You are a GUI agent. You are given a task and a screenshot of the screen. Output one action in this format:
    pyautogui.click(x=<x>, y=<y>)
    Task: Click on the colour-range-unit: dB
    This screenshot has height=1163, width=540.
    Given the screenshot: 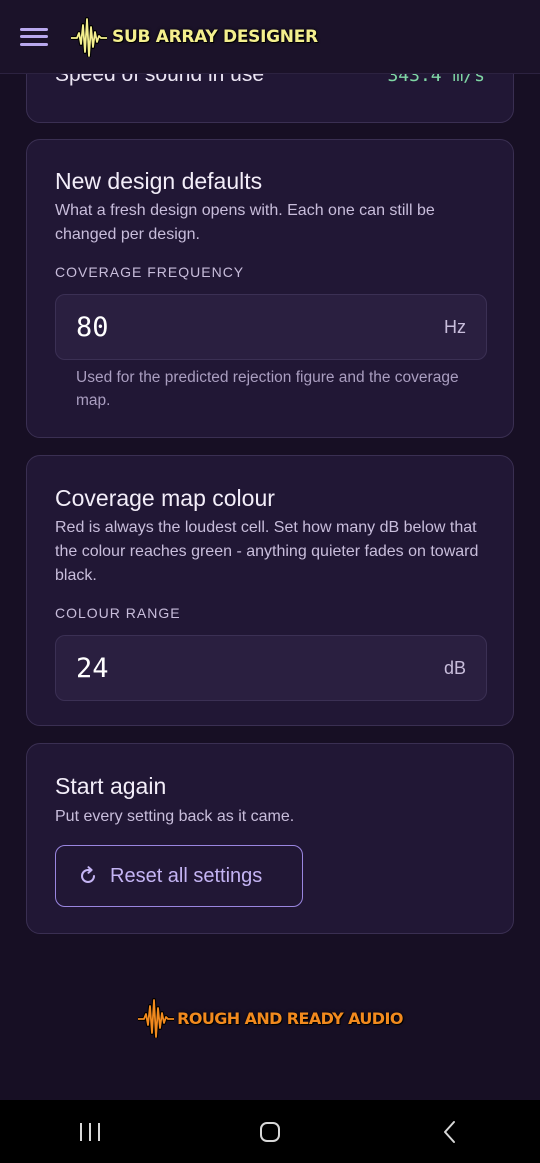 What is the action you would take?
    pyautogui.click(x=454, y=667)
    